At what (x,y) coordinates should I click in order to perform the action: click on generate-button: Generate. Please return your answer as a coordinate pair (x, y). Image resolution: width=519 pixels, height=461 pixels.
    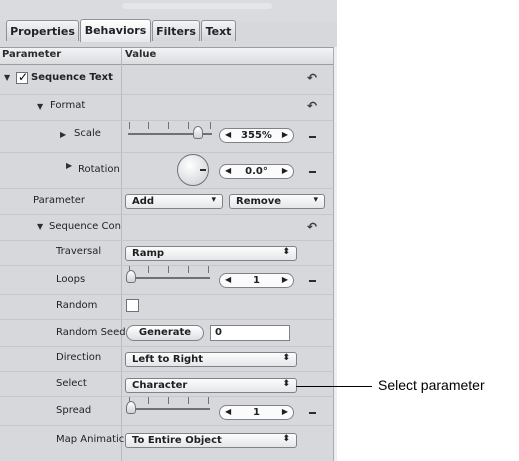
    Looking at the image, I should click on (165, 333).